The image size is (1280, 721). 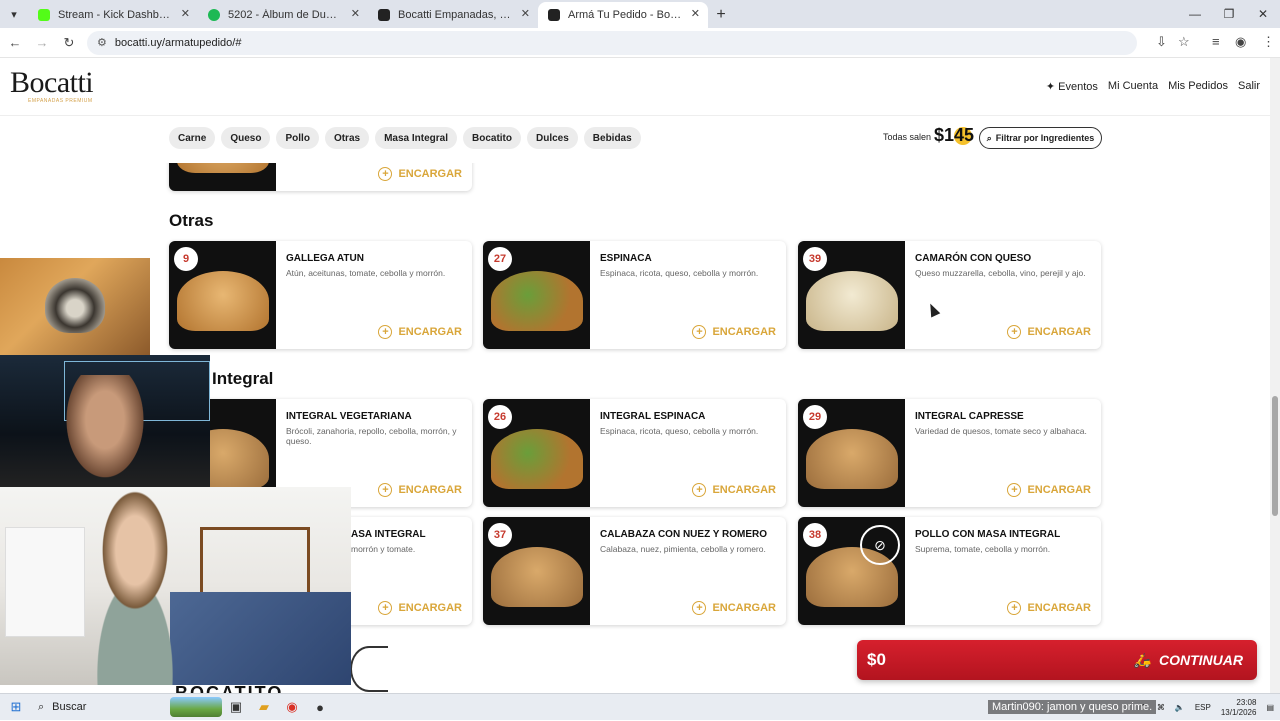 What do you see at coordinates (1198, 86) in the screenshot?
I see `nav-mis-pedidos: Mis Pedidos` at bounding box center [1198, 86].